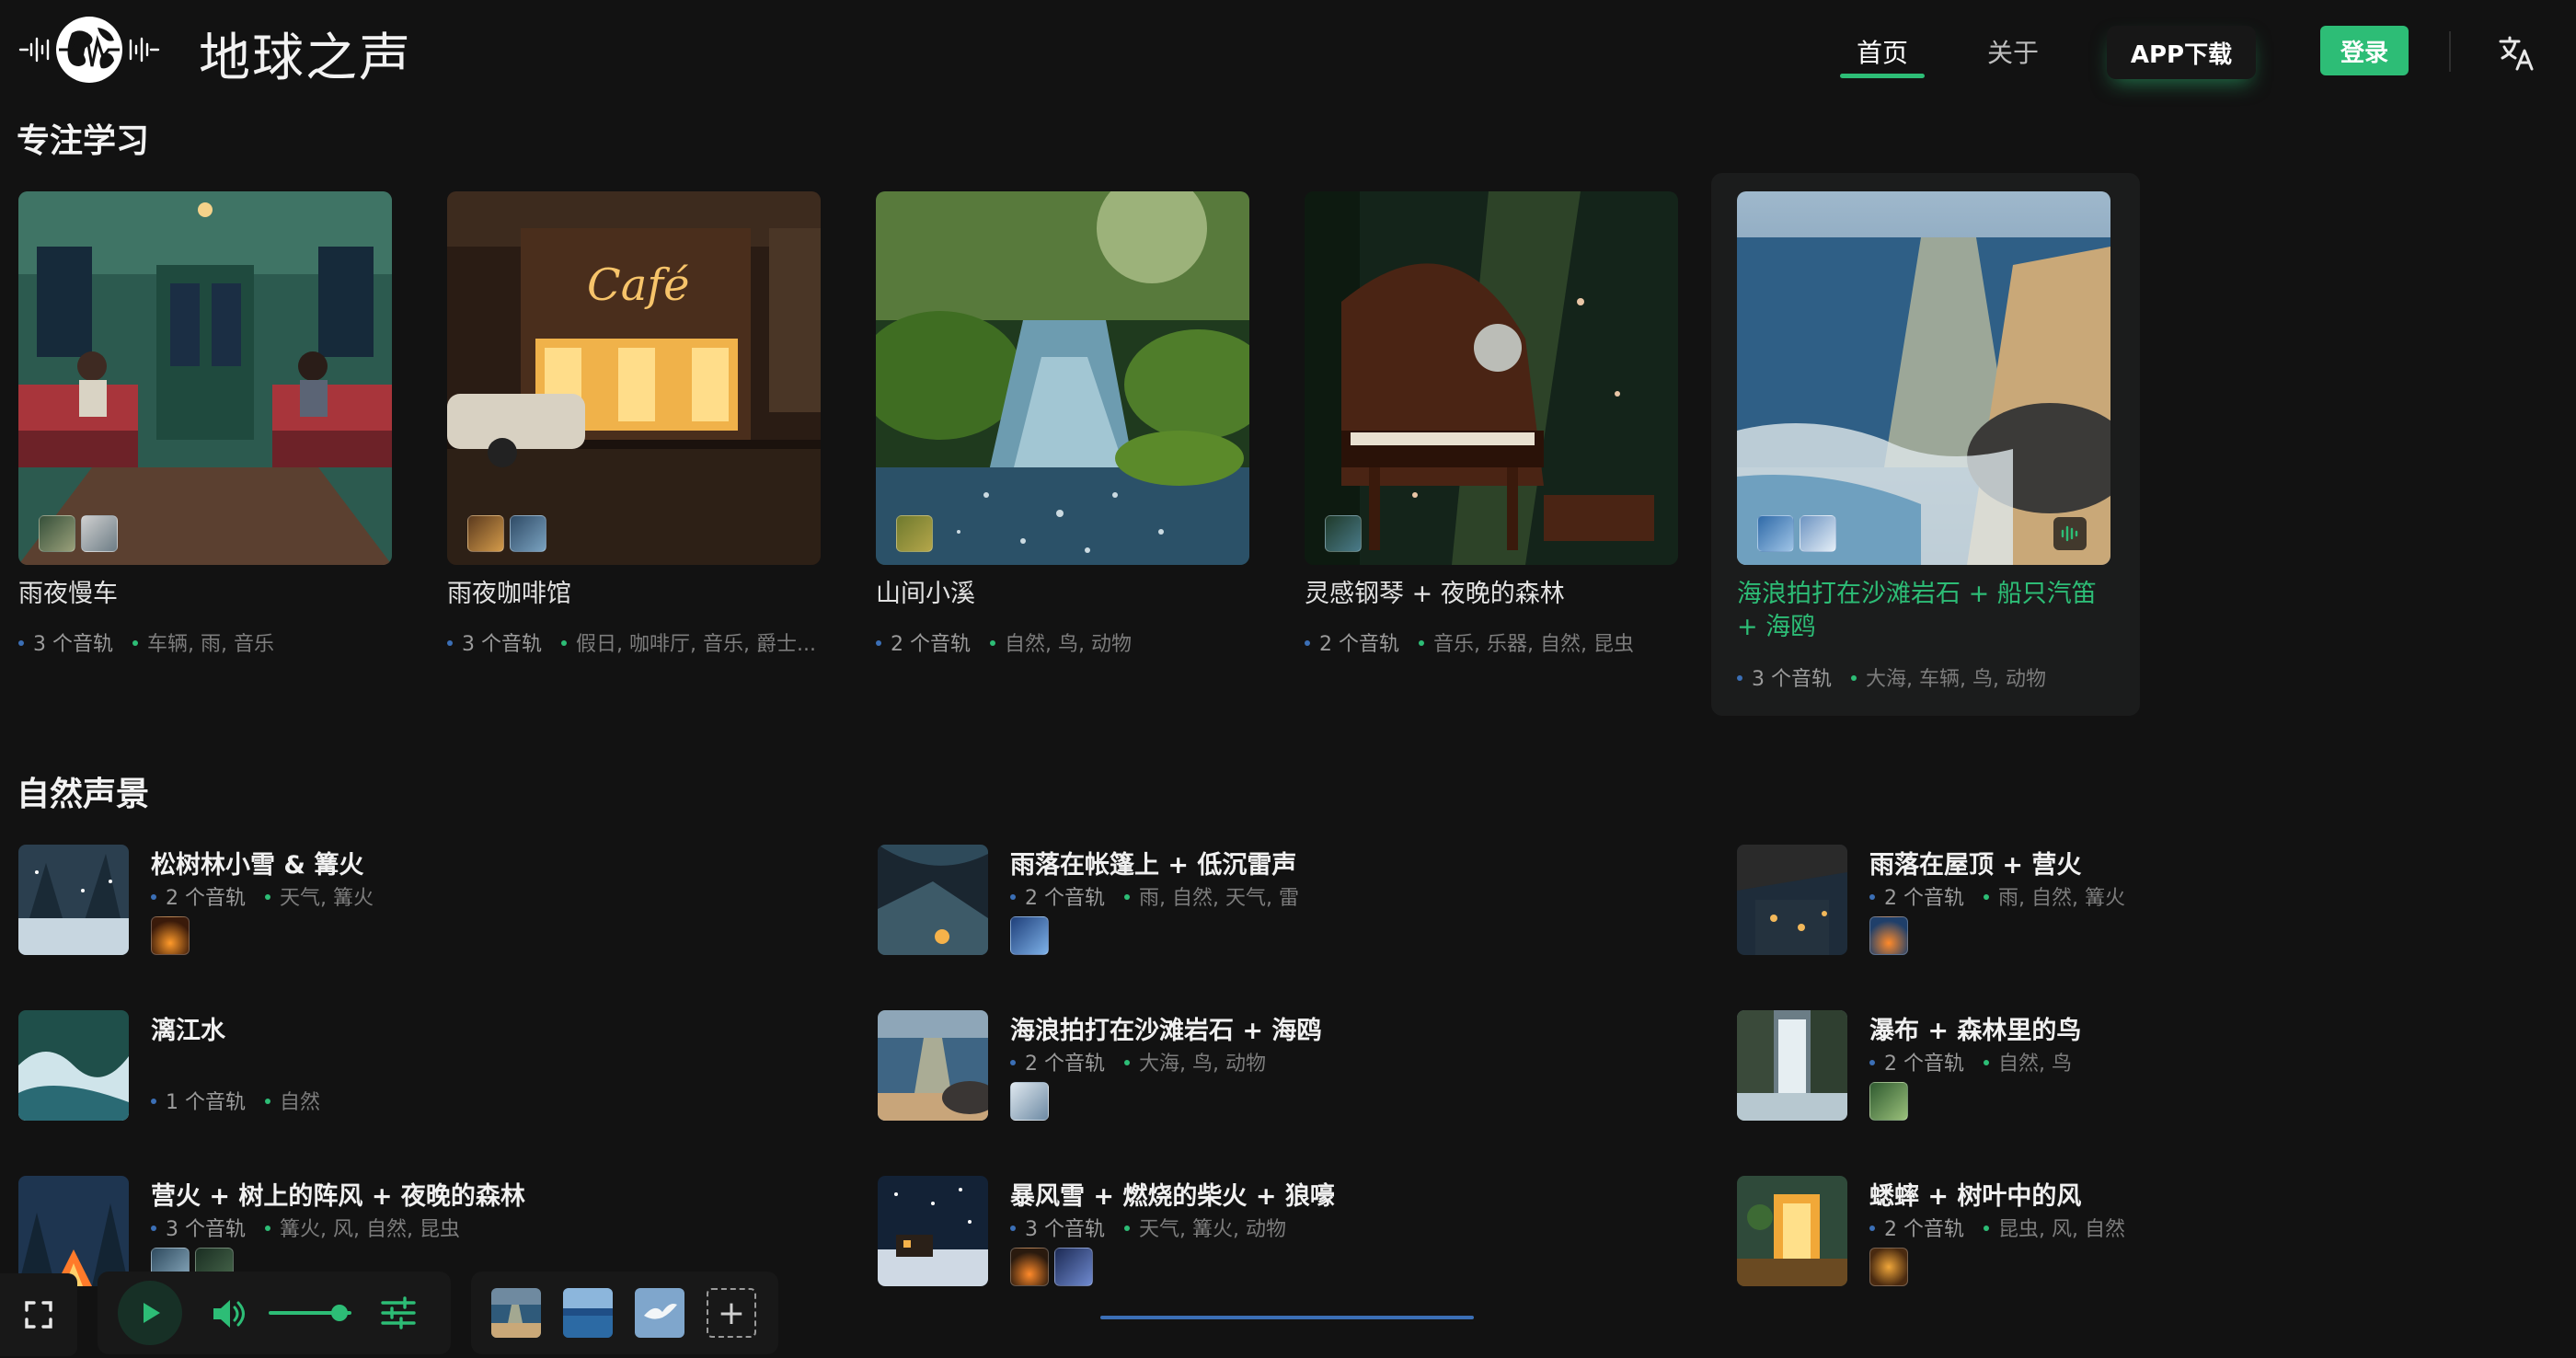 This screenshot has height=1358, width=2576. I want to click on app-download-button: APP下载, so click(2181, 52).